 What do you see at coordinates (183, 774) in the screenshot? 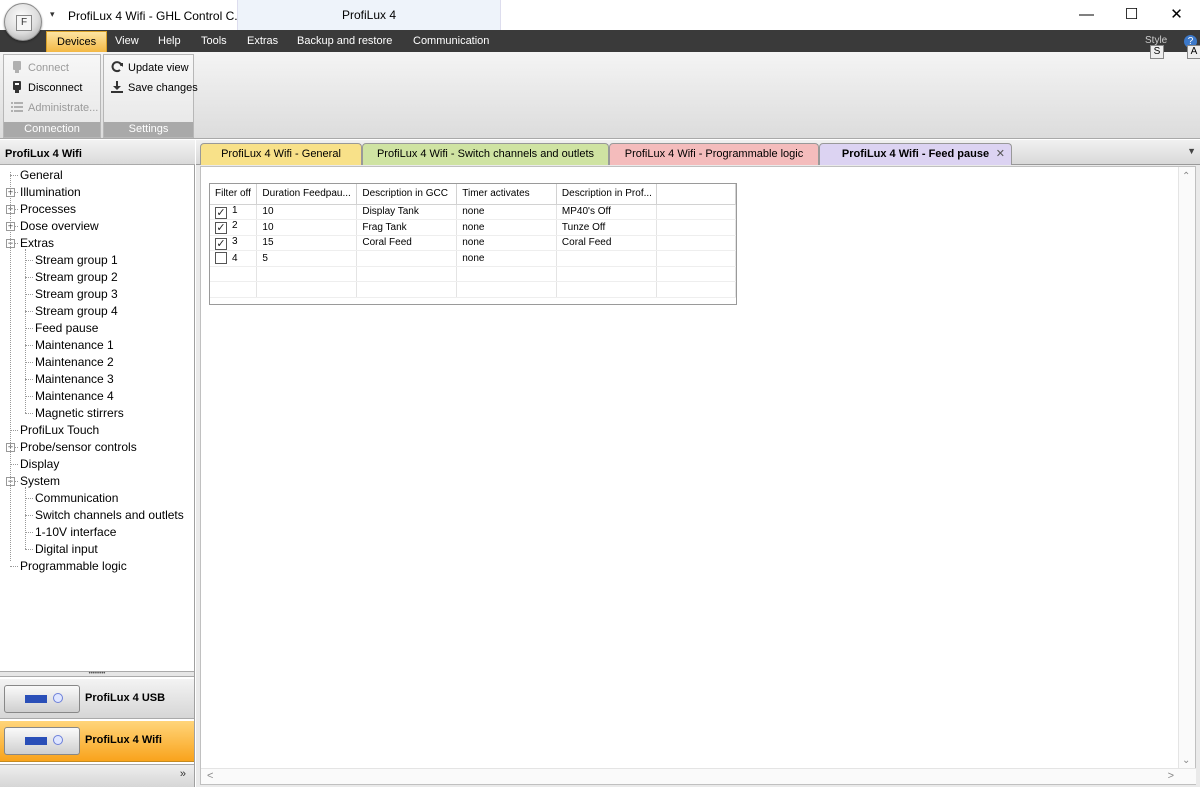
I see `configure-buttons-icon: »` at bounding box center [183, 774].